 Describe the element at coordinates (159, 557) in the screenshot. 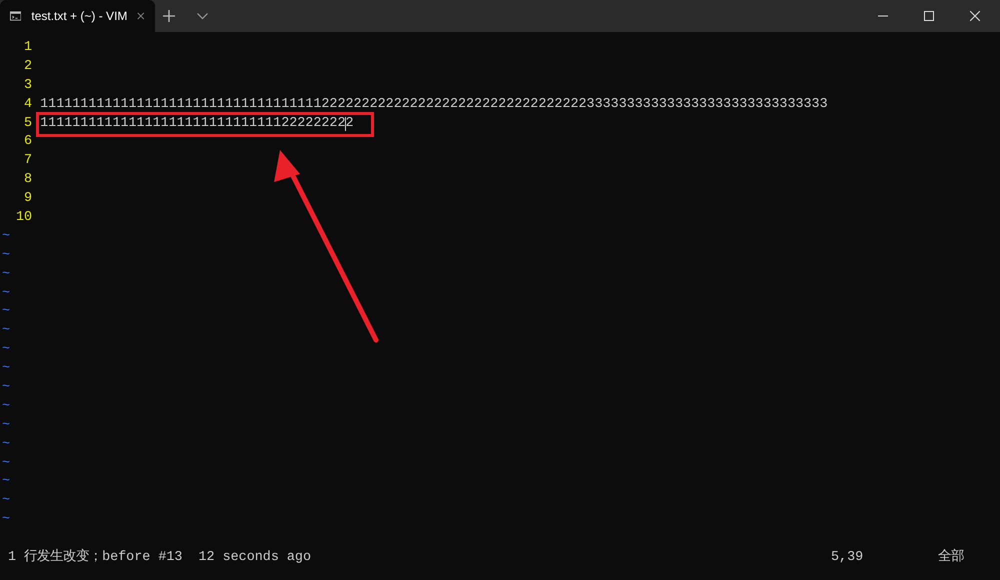

I see `status-message: 1 行发生改变；before #13 12 seconds ago` at that location.